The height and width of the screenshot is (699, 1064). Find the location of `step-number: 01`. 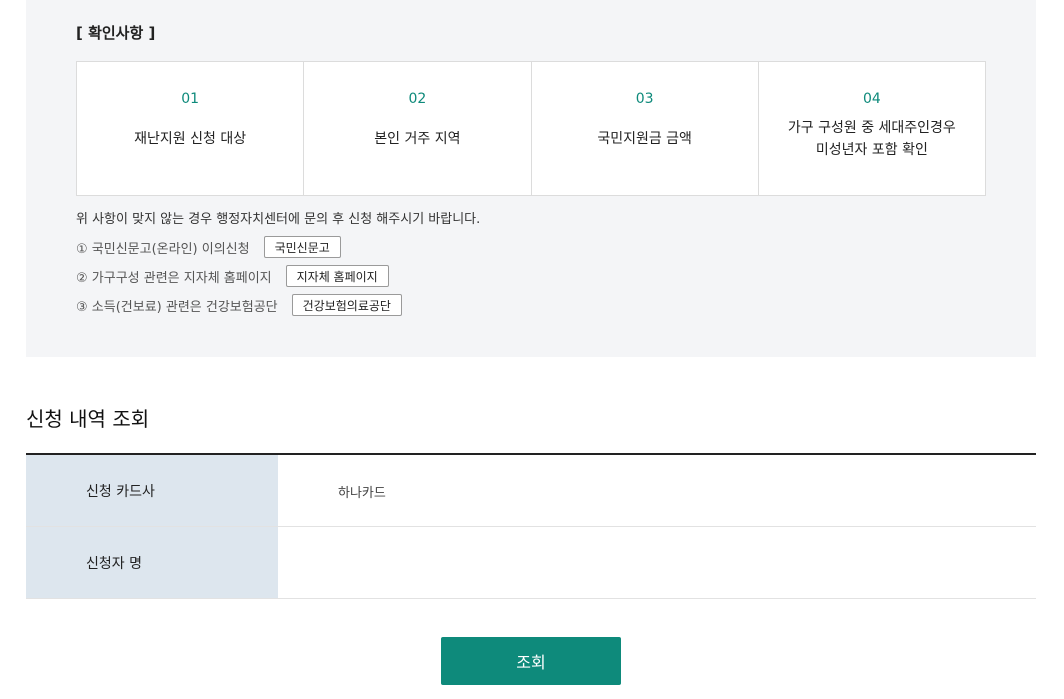

step-number: 01 is located at coordinates (190, 99).